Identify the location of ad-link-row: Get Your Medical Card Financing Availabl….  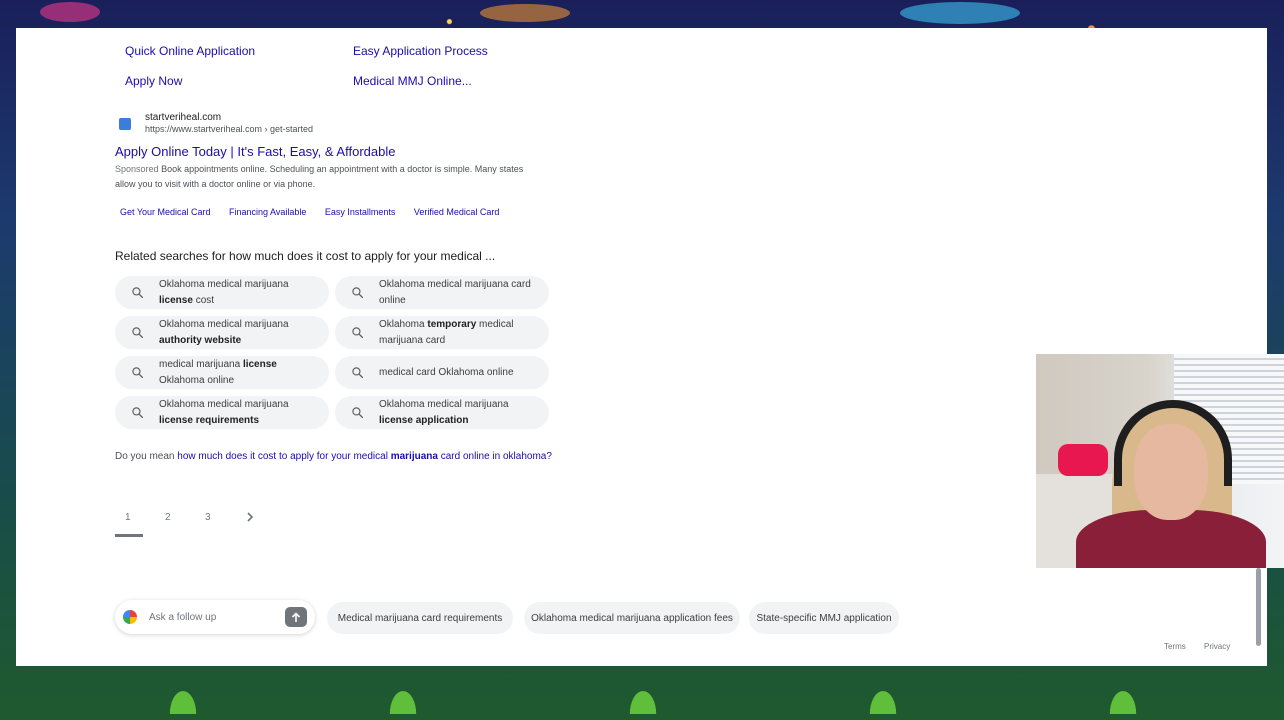
(316, 211).